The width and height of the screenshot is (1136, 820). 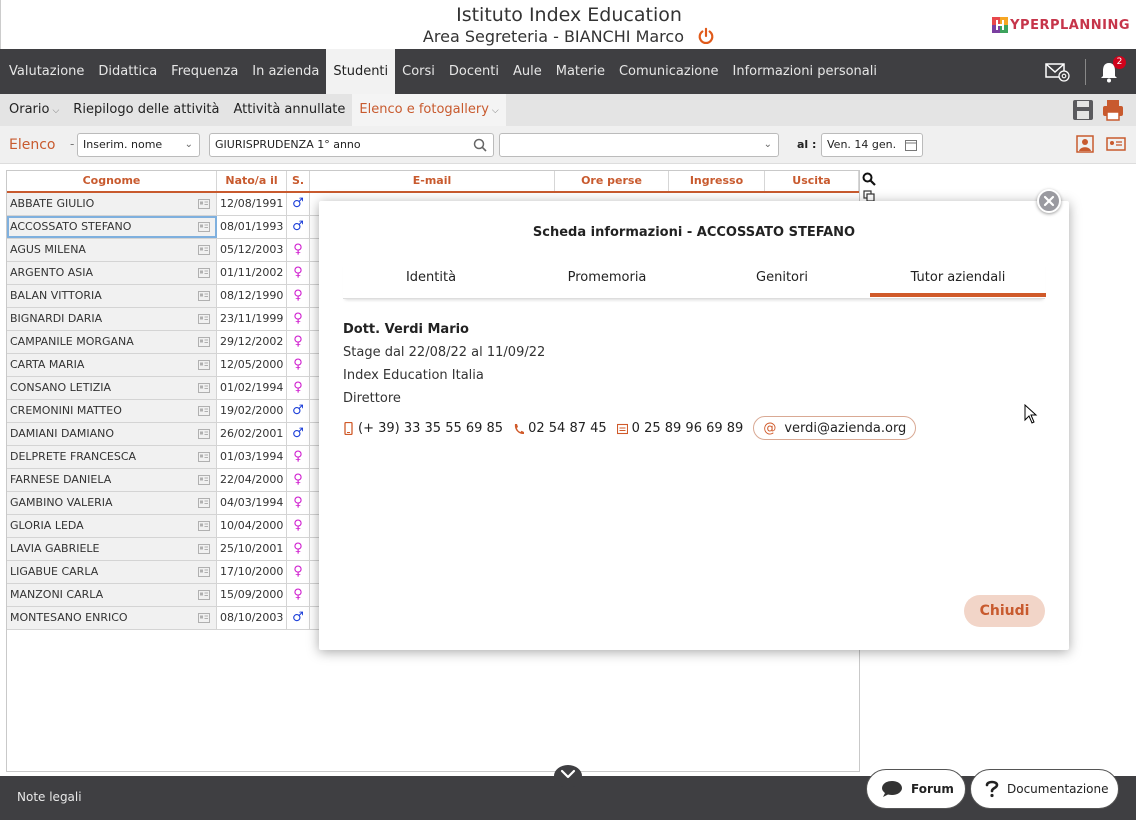 I want to click on nav-didattica: Didattica, so click(x=127, y=71).